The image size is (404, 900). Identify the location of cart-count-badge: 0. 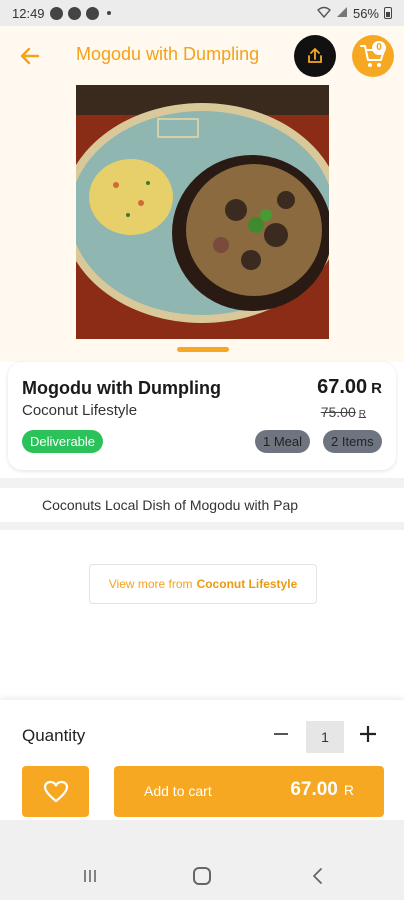
(379, 48).